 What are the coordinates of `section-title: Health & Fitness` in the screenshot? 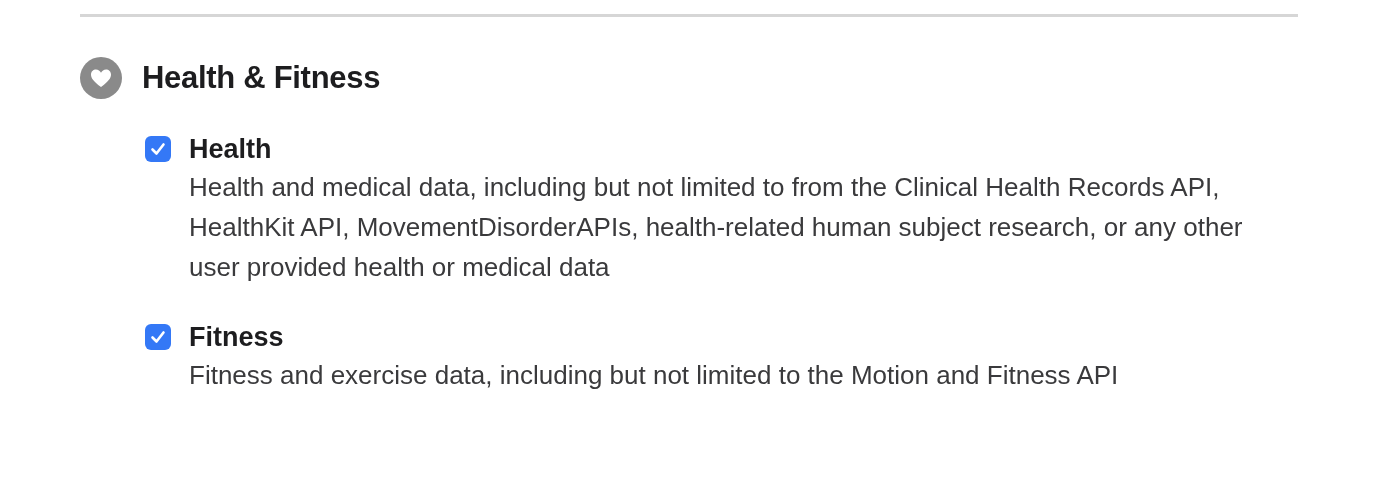 It's located at (261, 78).